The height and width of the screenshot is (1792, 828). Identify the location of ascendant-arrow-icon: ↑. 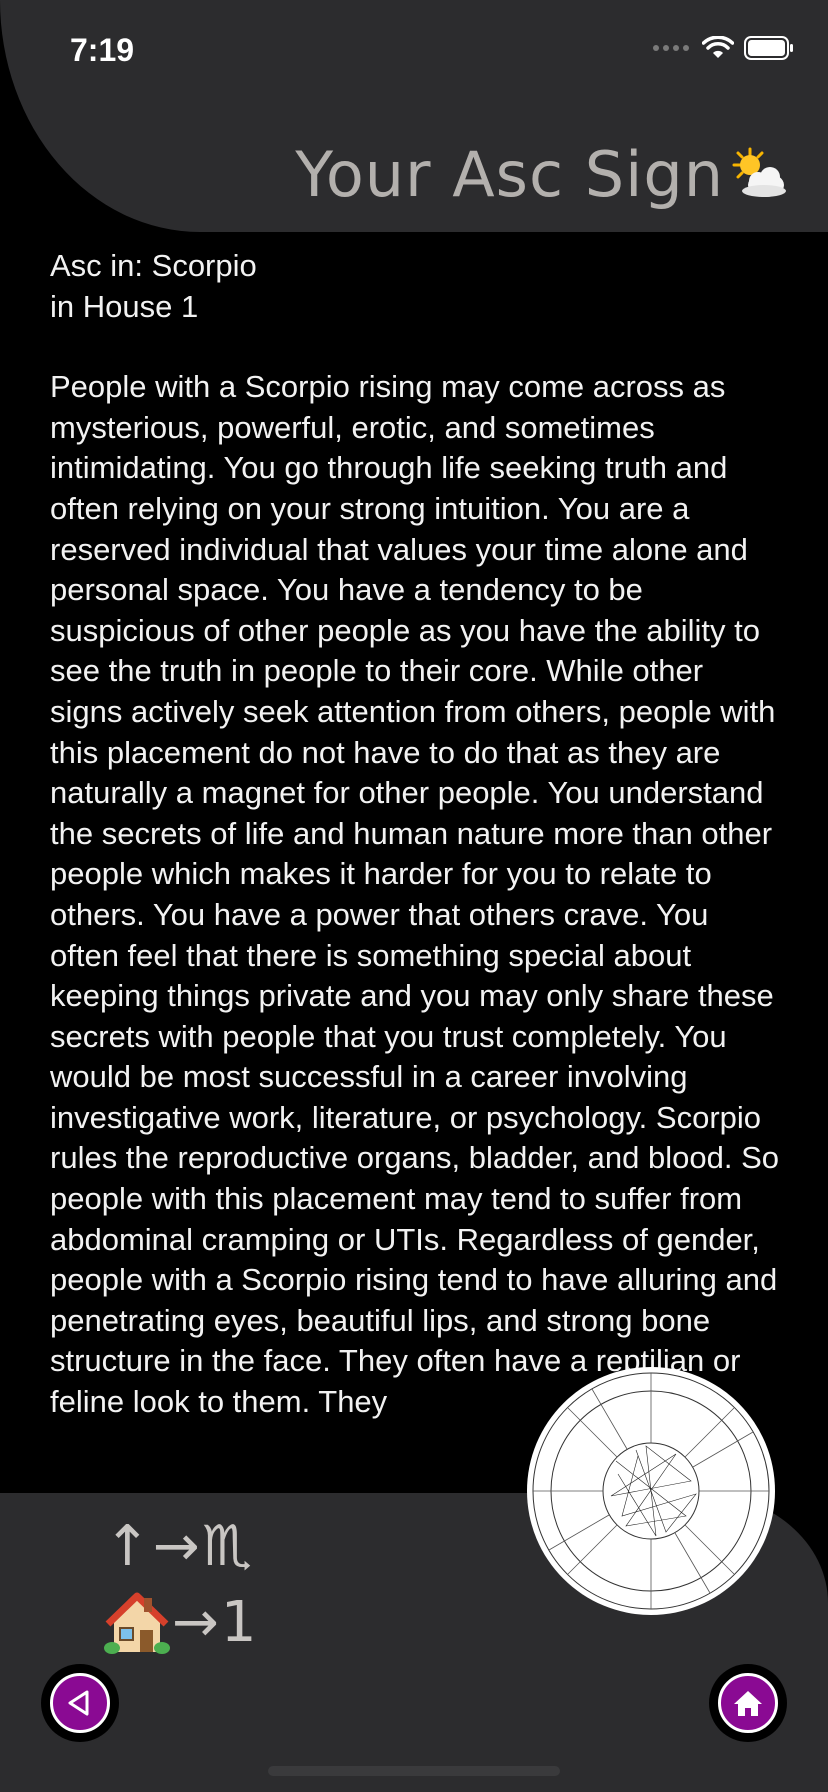
(127, 1546).